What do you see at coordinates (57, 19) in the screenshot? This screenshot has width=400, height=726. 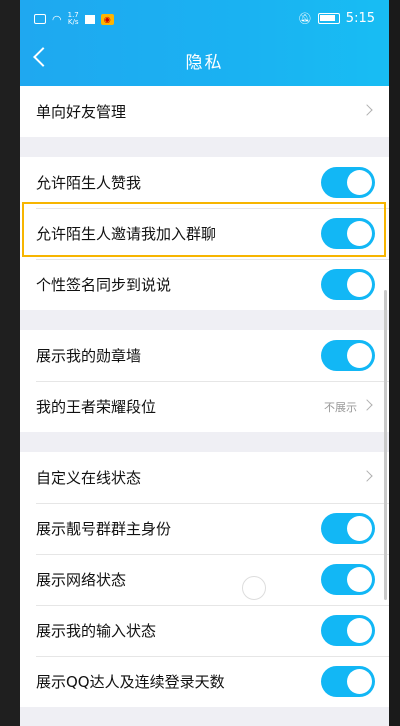 I see `wifi-icon: ◠` at bounding box center [57, 19].